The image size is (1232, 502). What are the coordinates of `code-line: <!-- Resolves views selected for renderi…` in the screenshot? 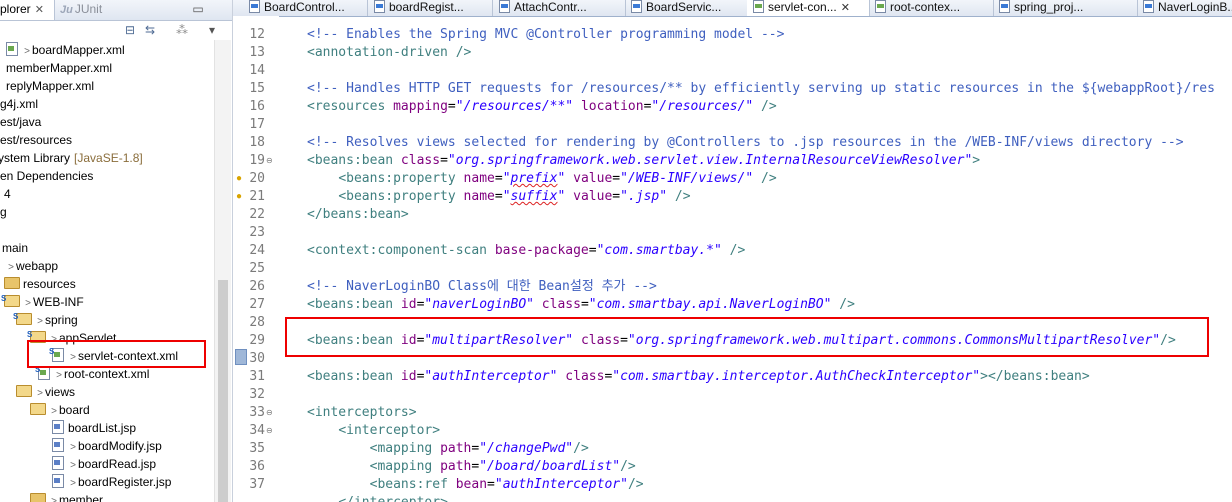 It's located at (745, 143).